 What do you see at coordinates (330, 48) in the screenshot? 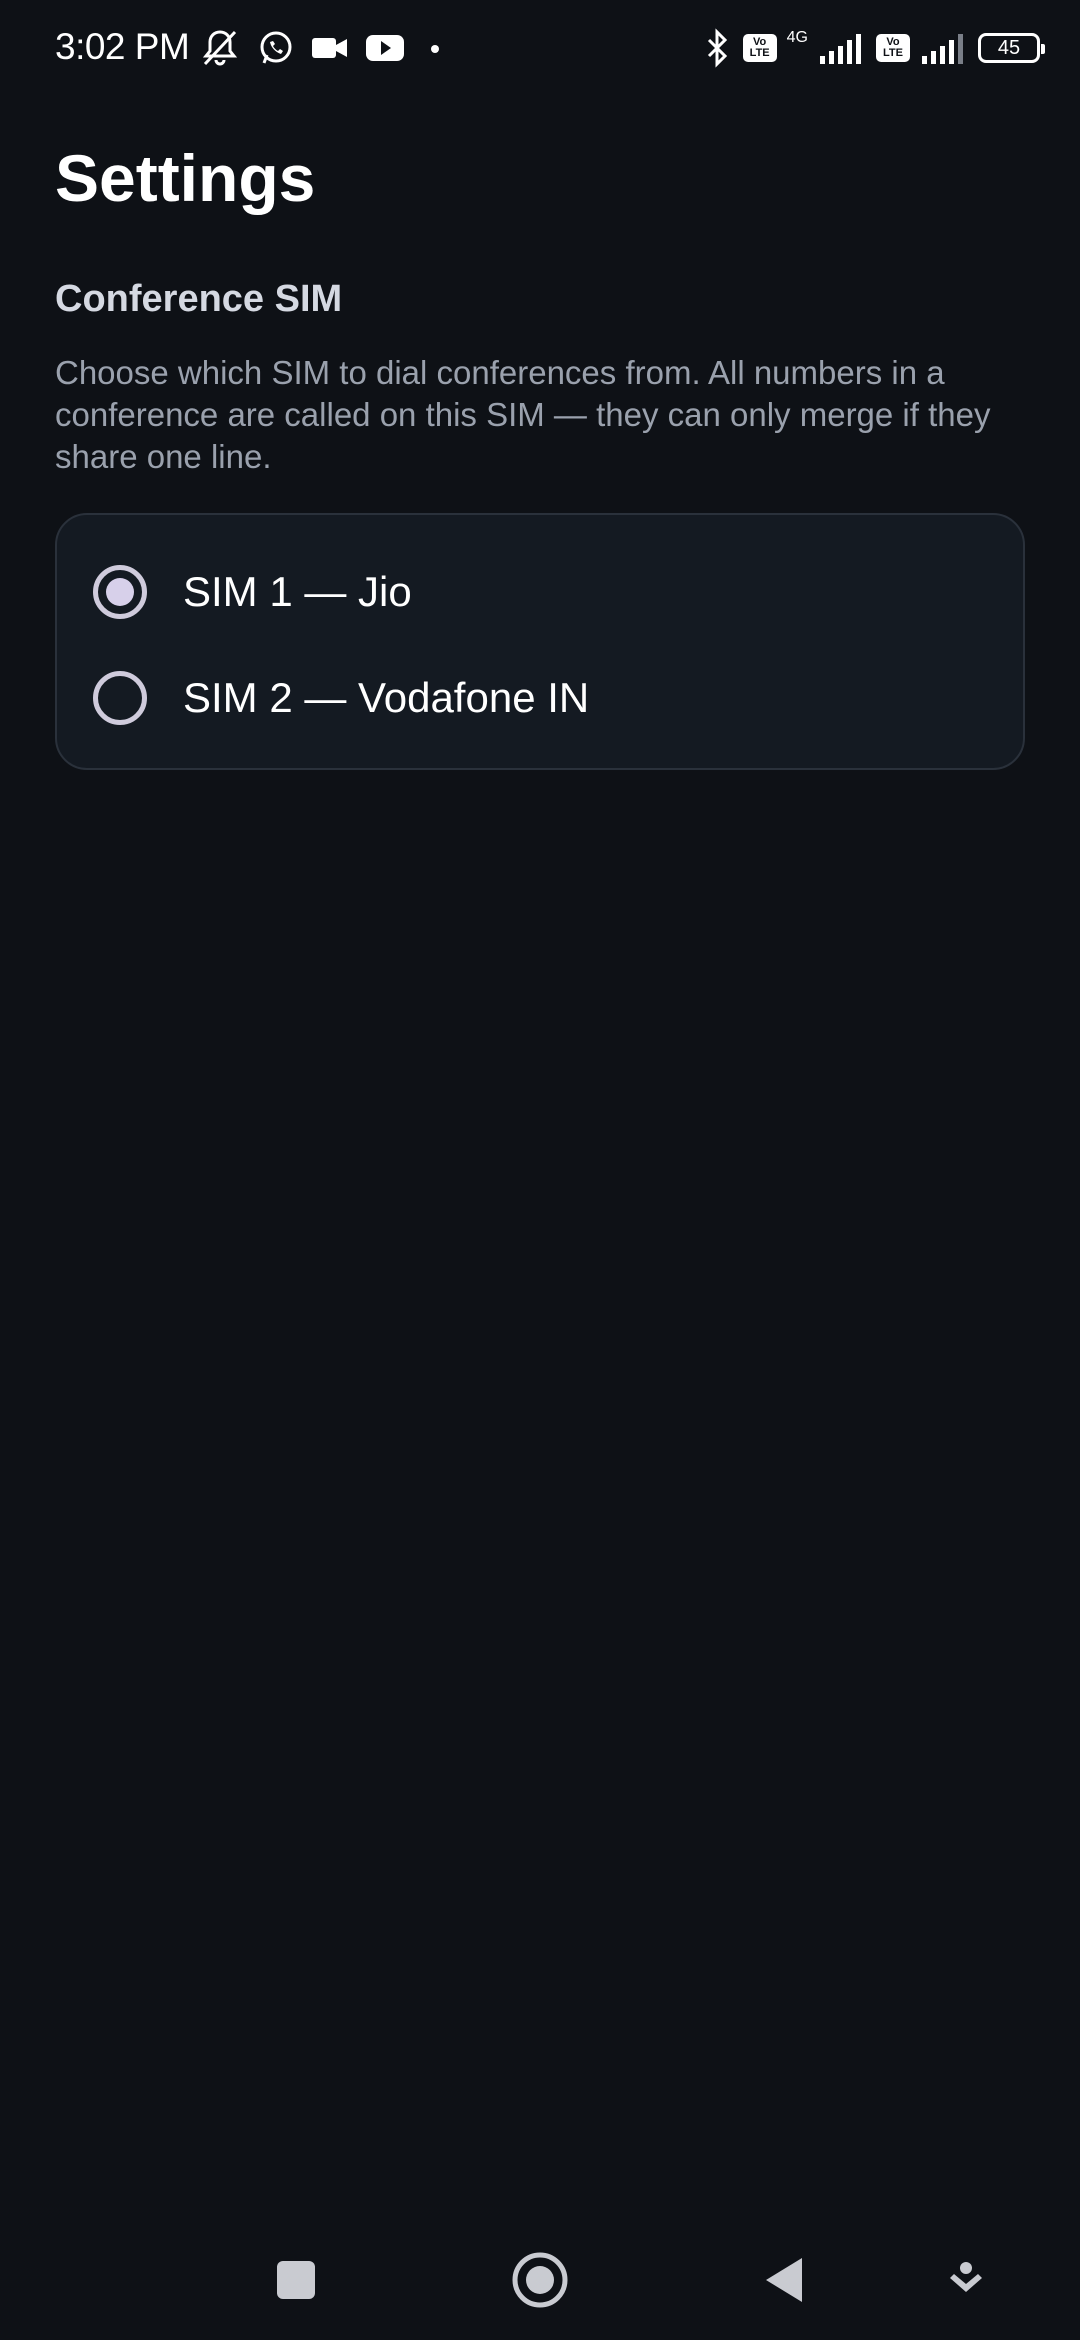
I see `video-camera-icon` at bounding box center [330, 48].